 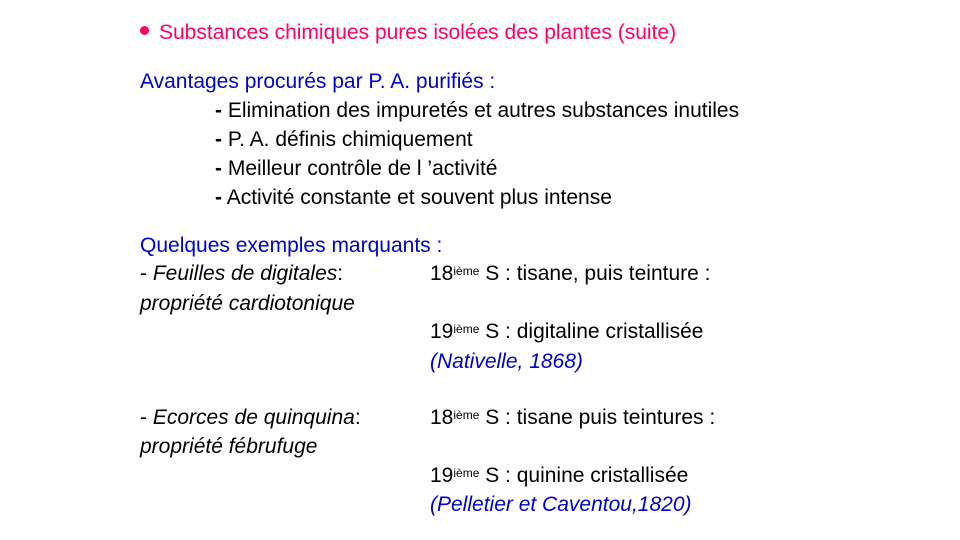 I want to click on advantage-text: P. A. définis chimiquement, so click(x=350, y=139).